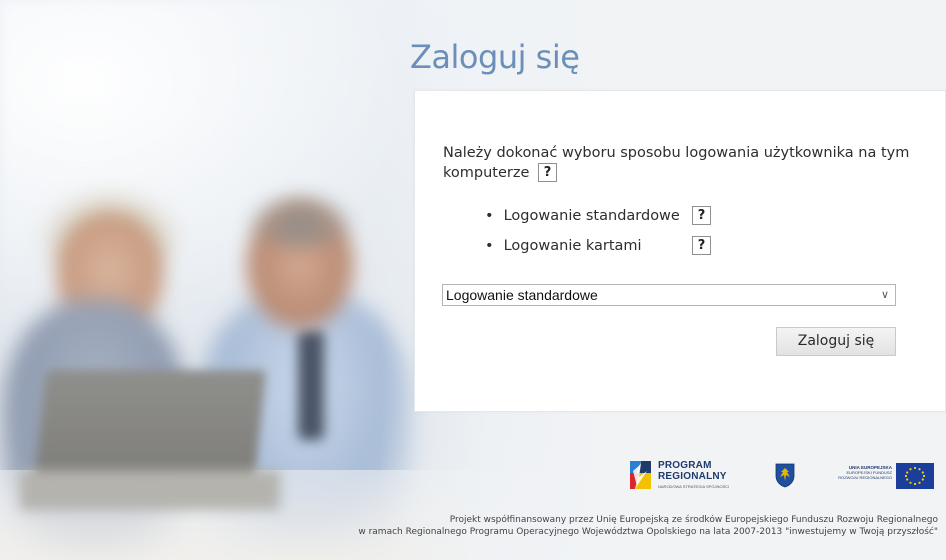 The width and height of the screenshot is (946, 560). Describe the element at coordinates (640, 475) in the screenshot. I see `program-regionalny-mark-icon` at that location.